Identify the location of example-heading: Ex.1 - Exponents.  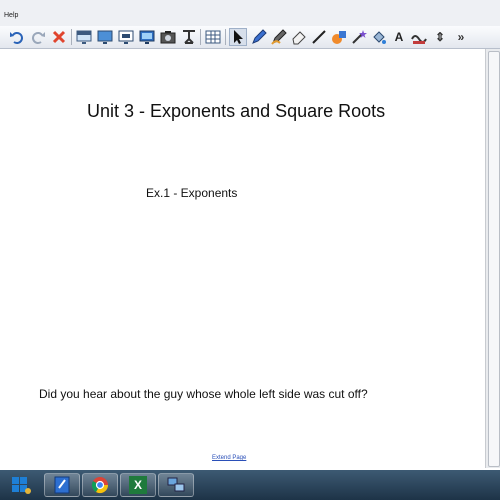
(192, 193).